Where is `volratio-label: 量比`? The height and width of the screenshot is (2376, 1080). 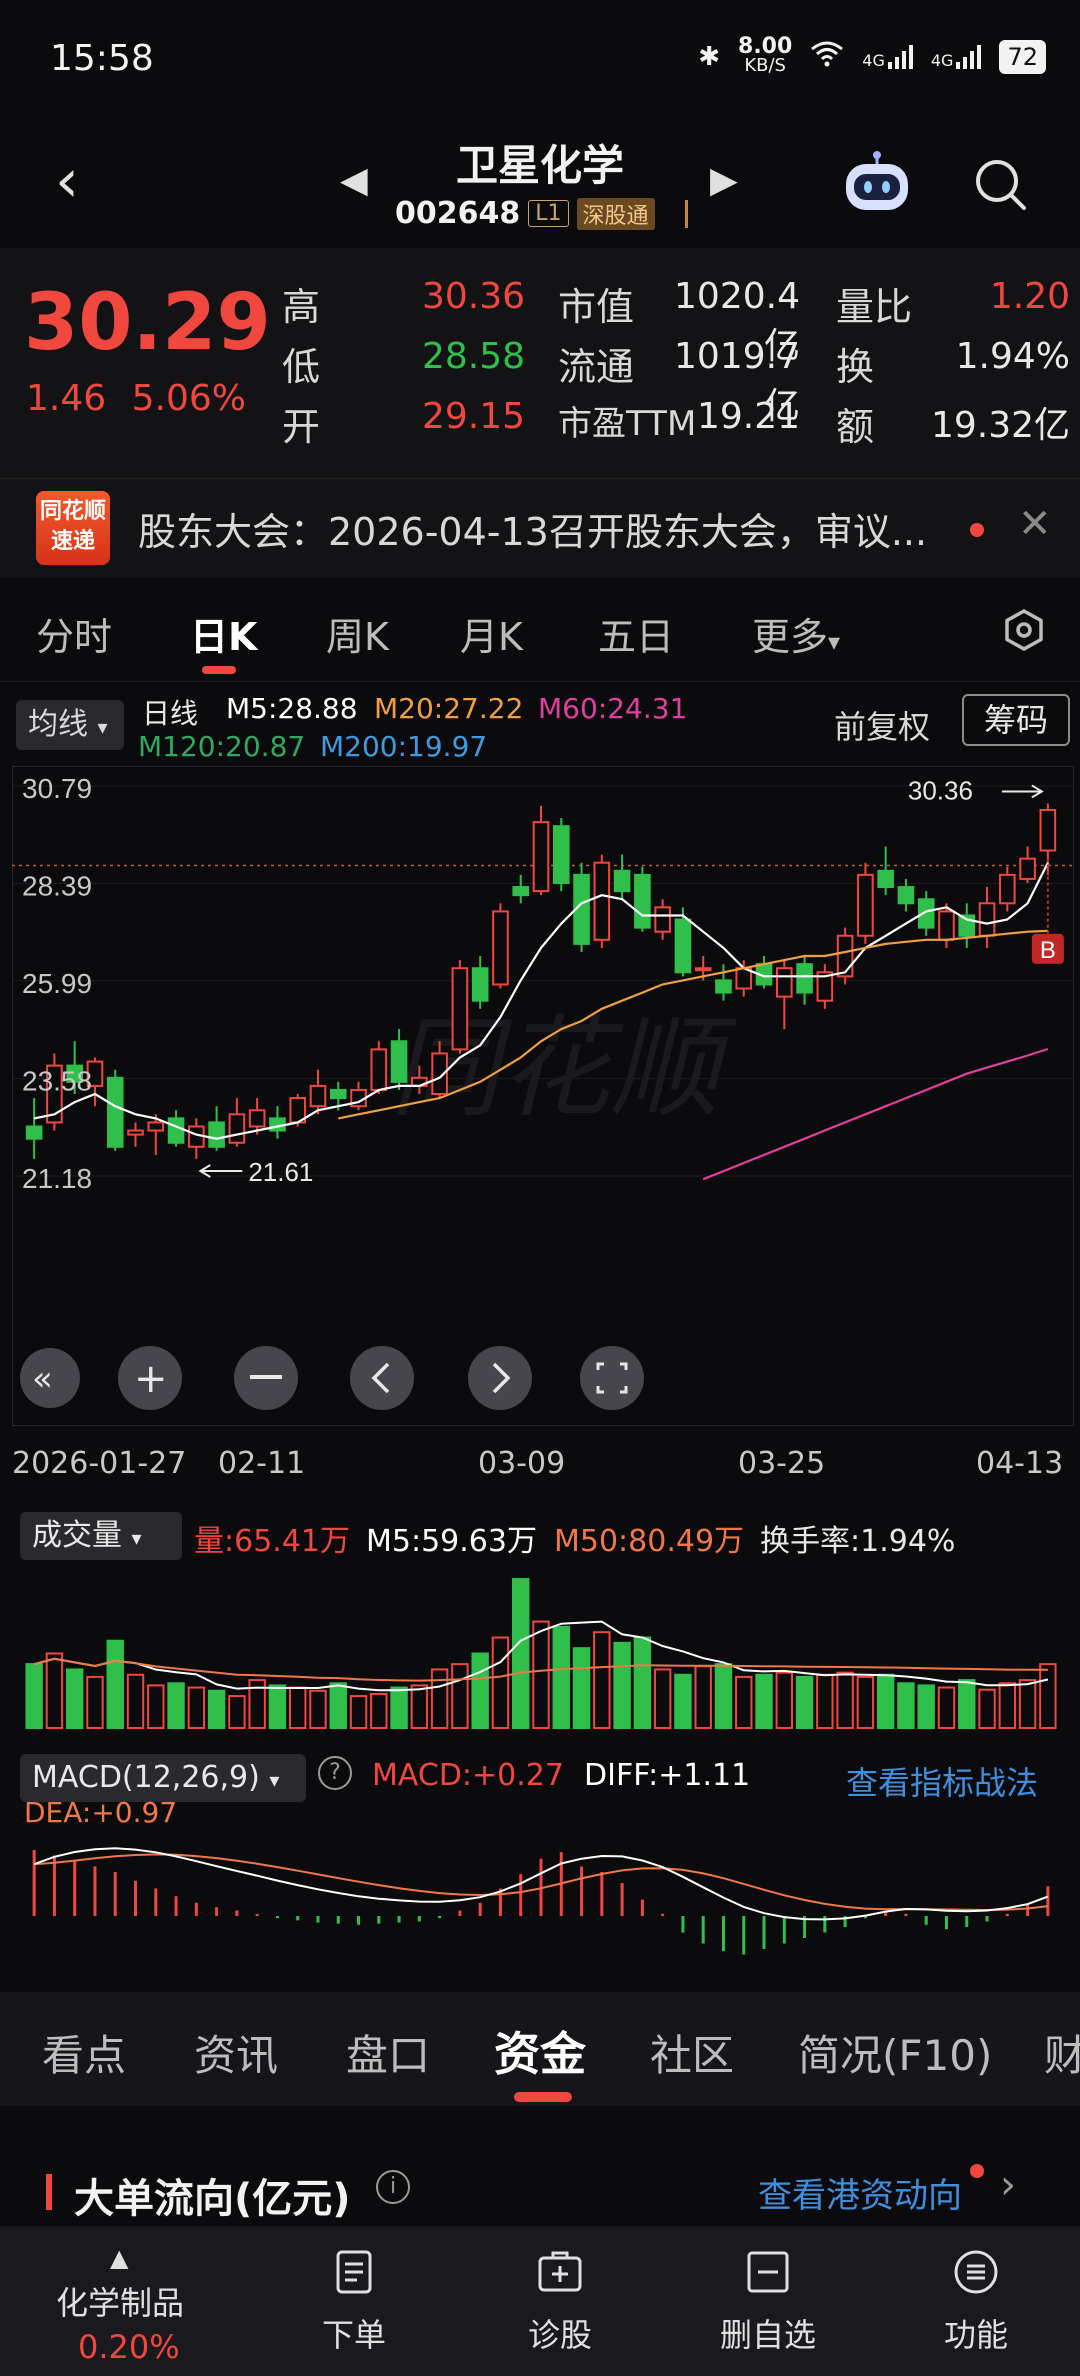
volratio-label: 量比 is located at coordinates (874, 307).